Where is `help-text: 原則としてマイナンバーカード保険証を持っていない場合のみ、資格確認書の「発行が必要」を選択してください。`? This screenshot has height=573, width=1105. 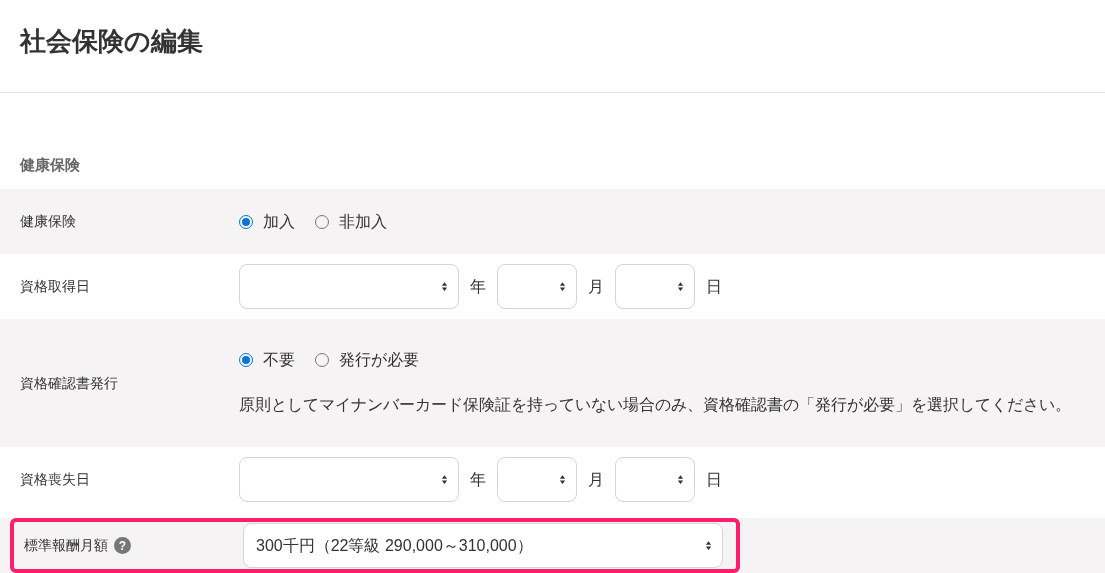
help-text: 原則としてマイナンバーカード保険証を持っていない場合のみ、資格確認書の「発行が必要」を選択してください。 is located at coordinates (655, 405).